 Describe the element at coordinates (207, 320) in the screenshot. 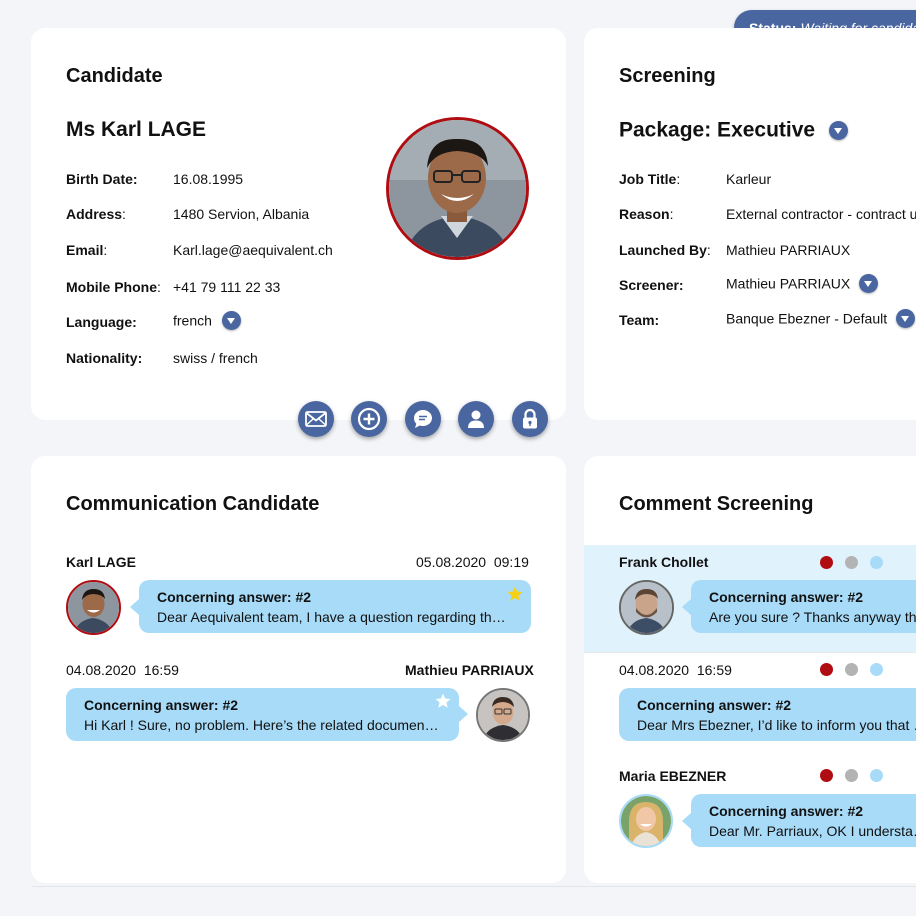

I see `language-value: french` at that location.